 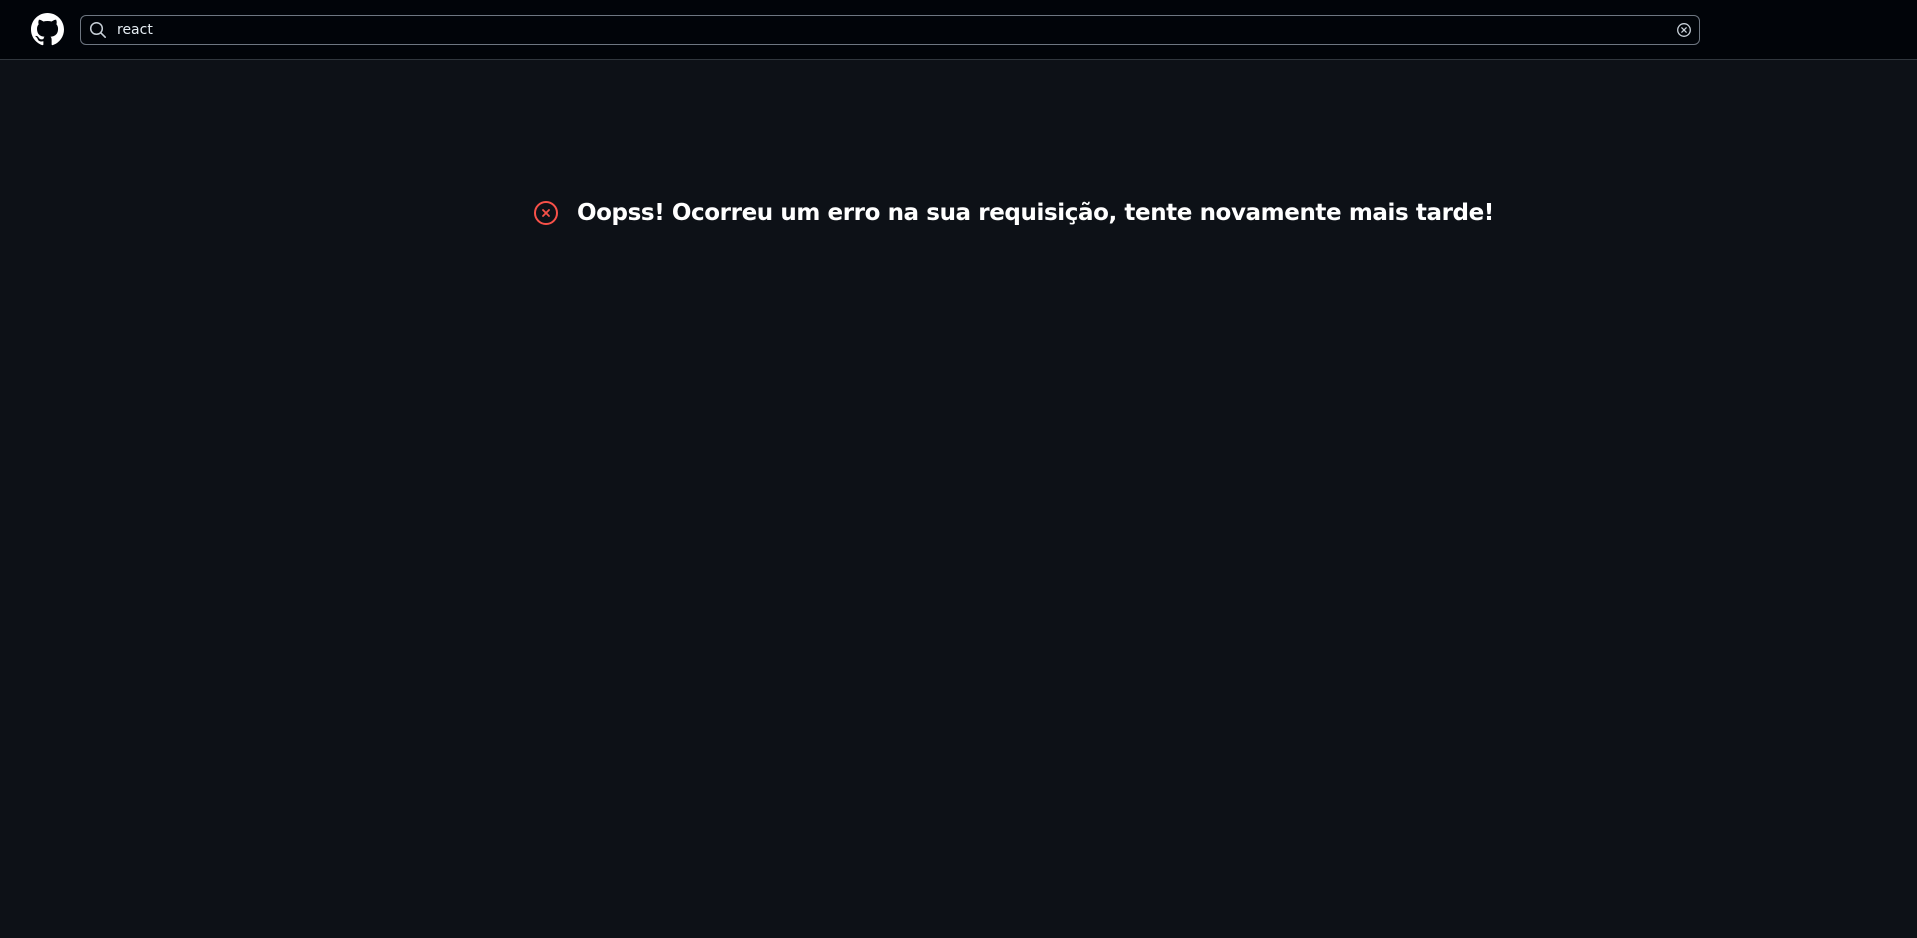 What do you see at coordinates (546, 213) in the screenshot?
I see `x-circle-icon` at bounding box center [546, 213].